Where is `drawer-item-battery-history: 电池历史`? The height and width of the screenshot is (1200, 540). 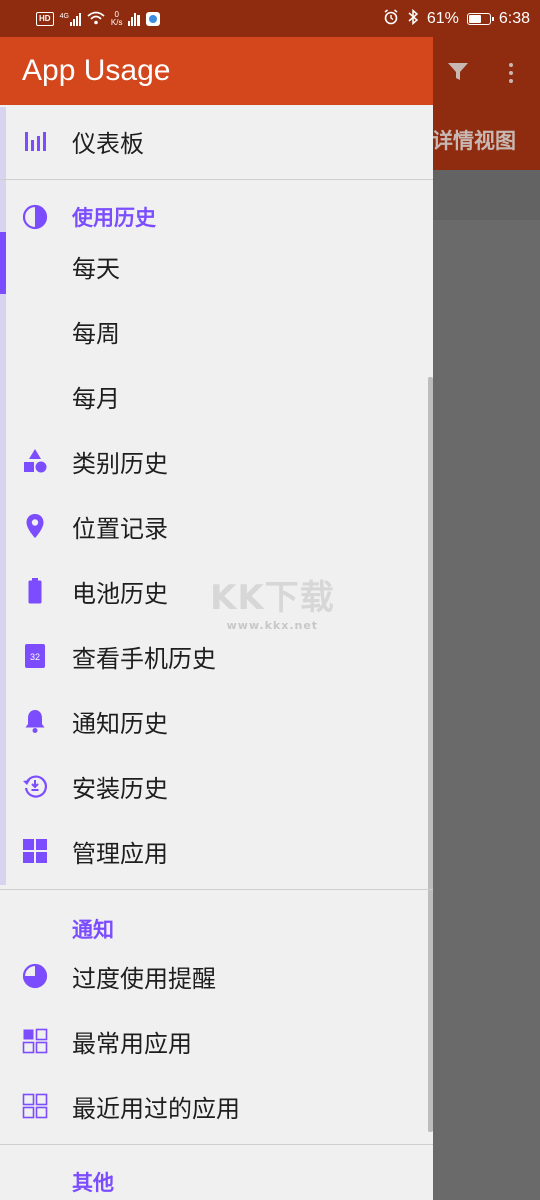 drawer-item-battery-history: 电池历史 is located at coordinates (212, 591).